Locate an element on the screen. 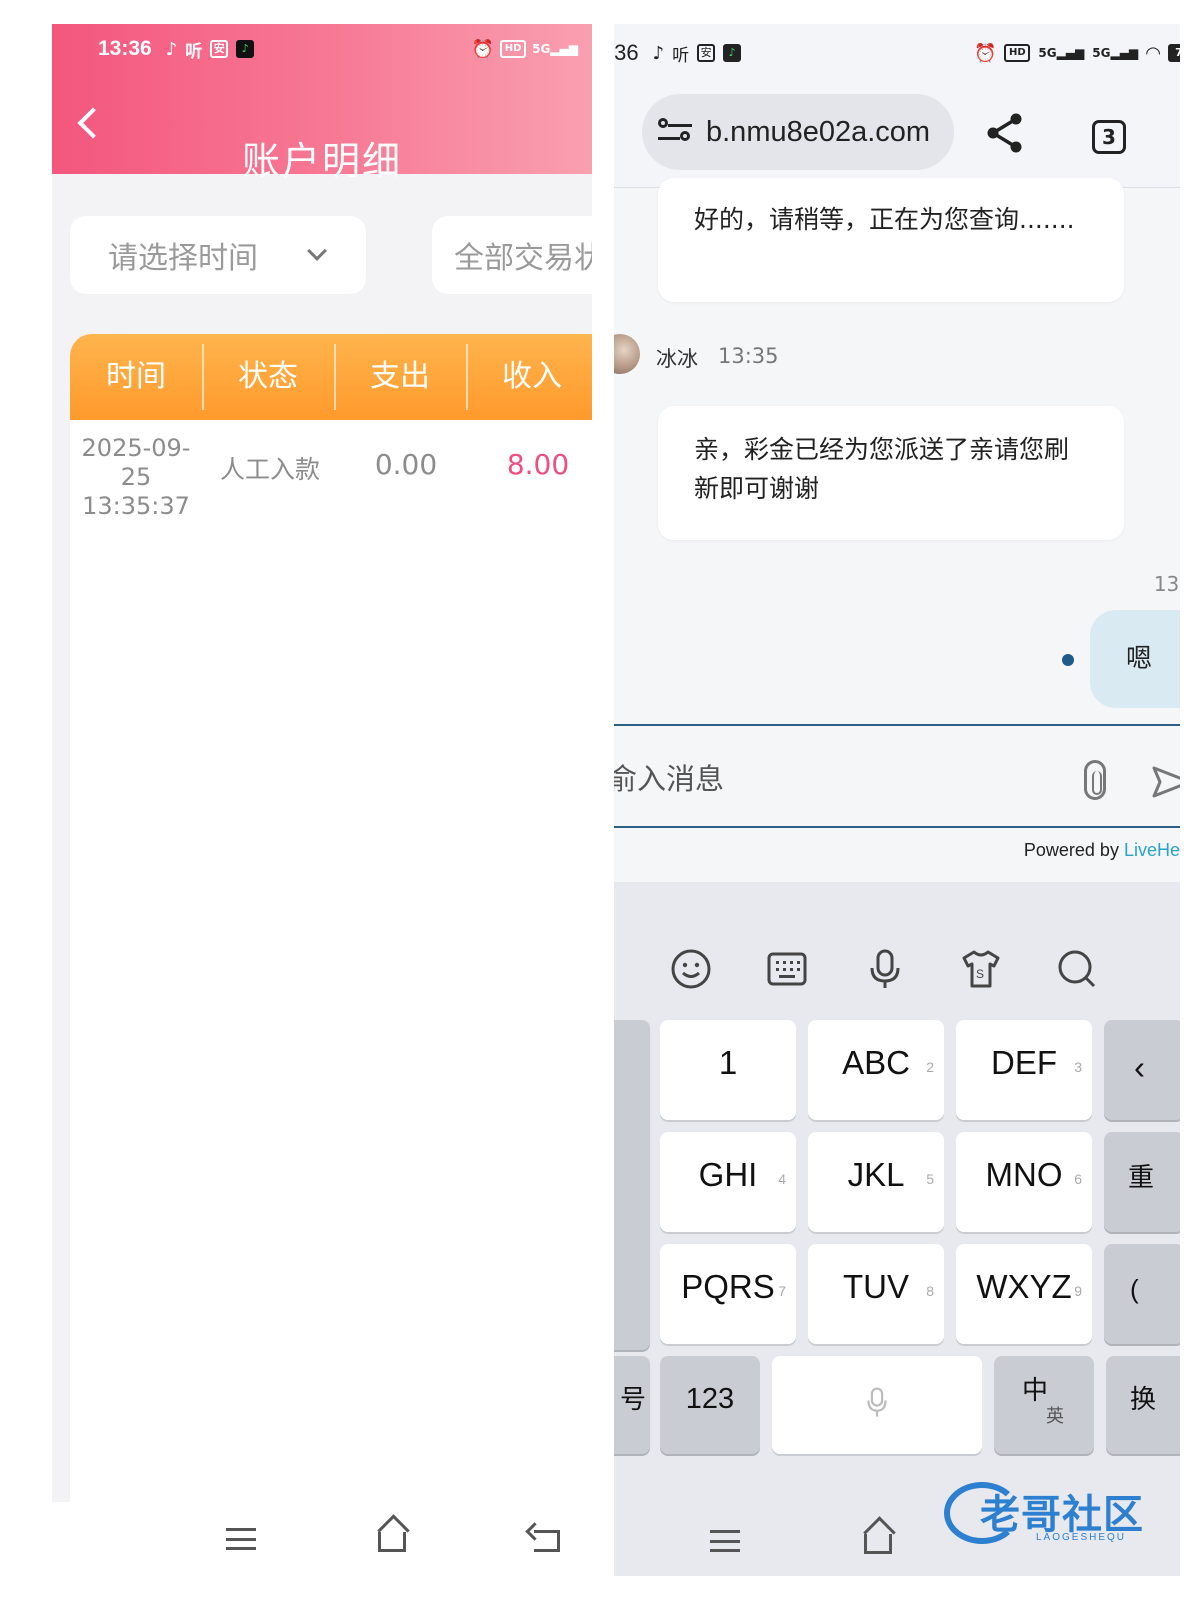 This screenshot has height=1600, width=1200. row-datetime: 2025-09-25 13:35:37 is located at coordinates (136, 477).